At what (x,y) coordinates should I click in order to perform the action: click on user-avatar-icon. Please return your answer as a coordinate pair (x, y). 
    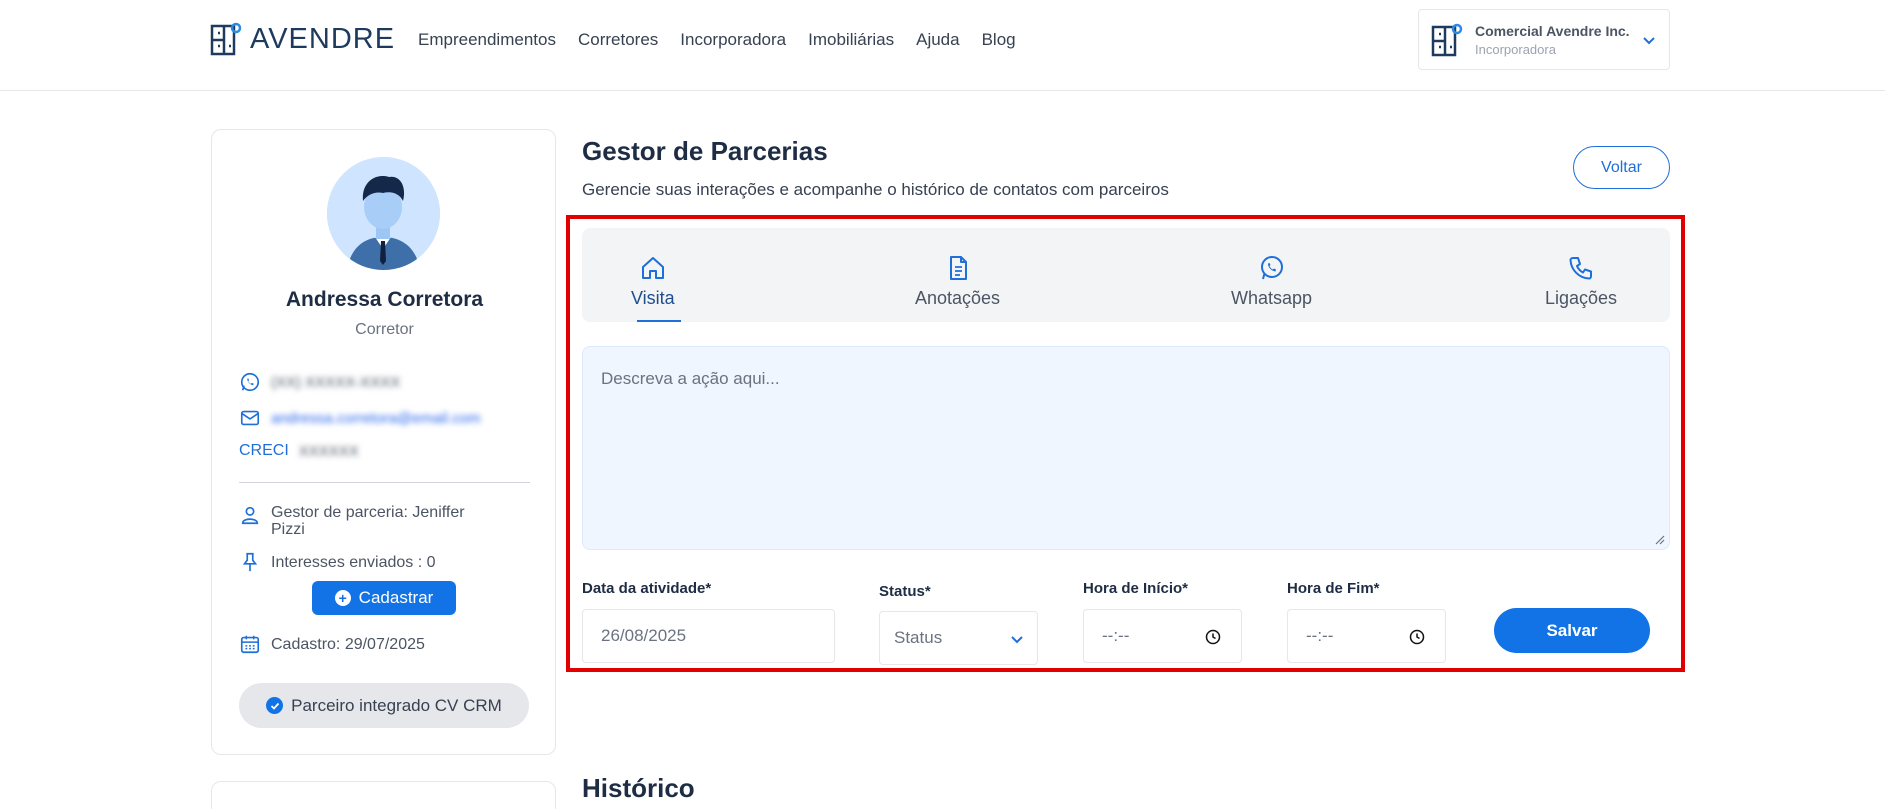
    Looking at the image, I should click on (383, 213).